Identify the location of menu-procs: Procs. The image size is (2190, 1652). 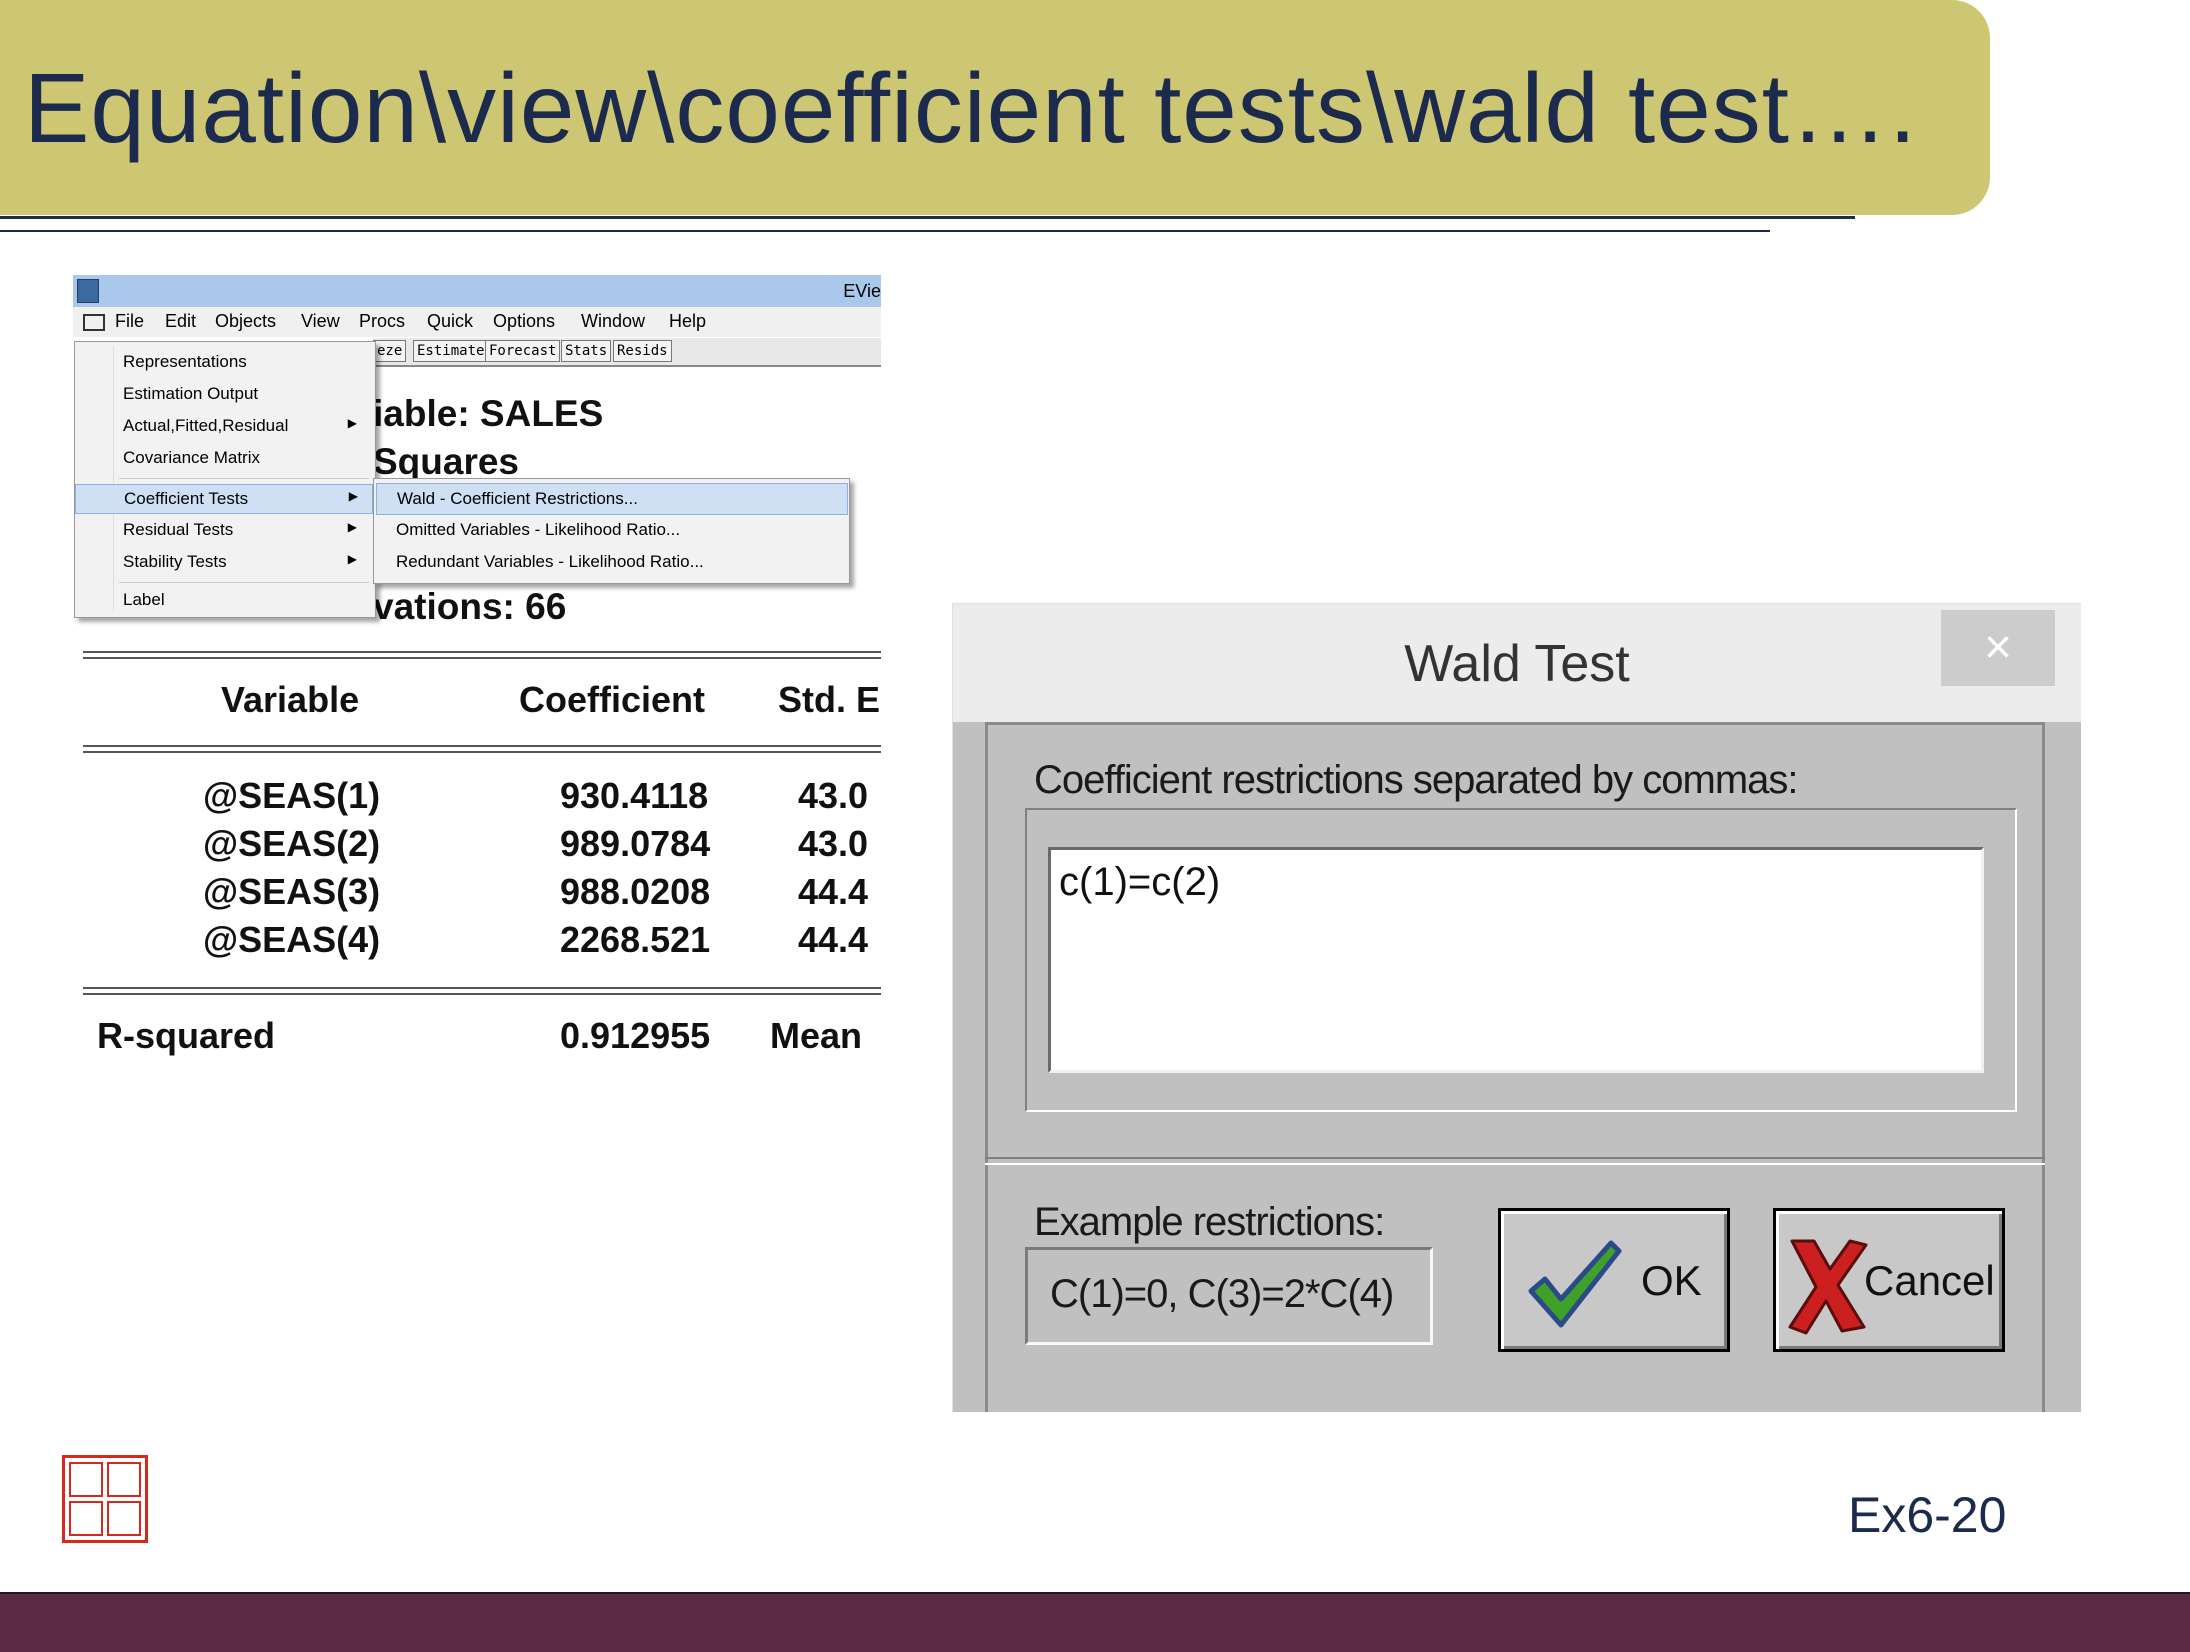
(382, 321).